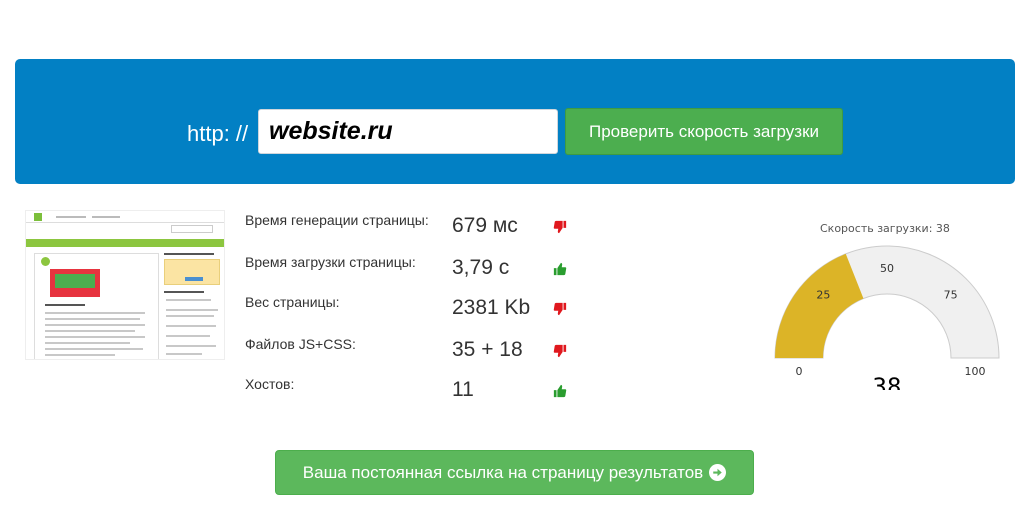 This screenshot has height=519, width=1032. I want to click on thumbnail-sidebar, so click(193, 306).